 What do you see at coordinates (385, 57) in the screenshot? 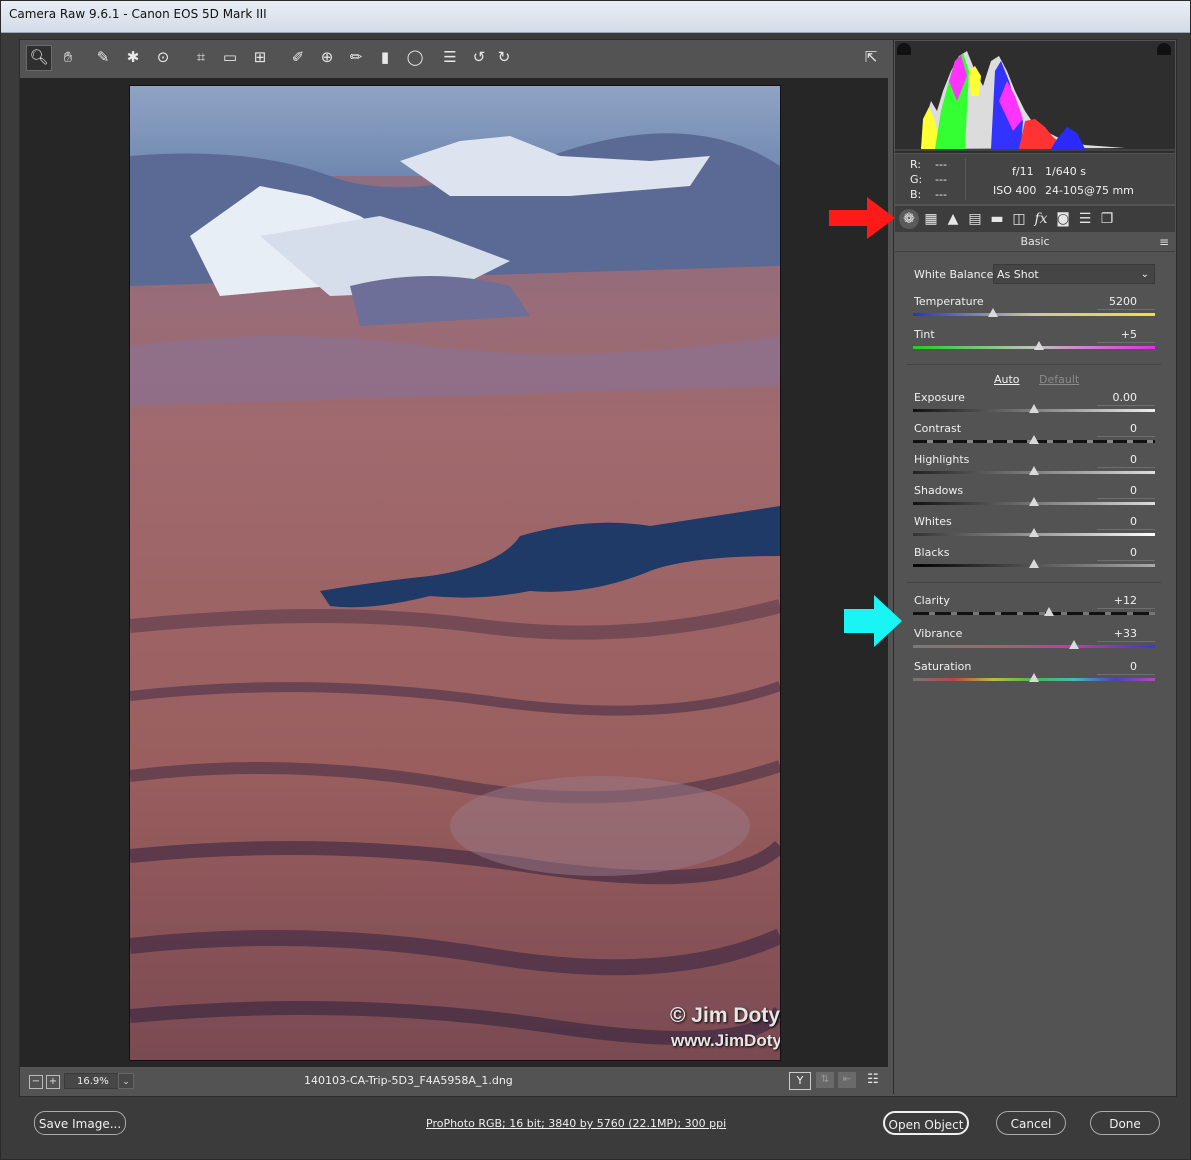
I see `graduated-filter-icon: ▮` at bounding box center [385, 57].